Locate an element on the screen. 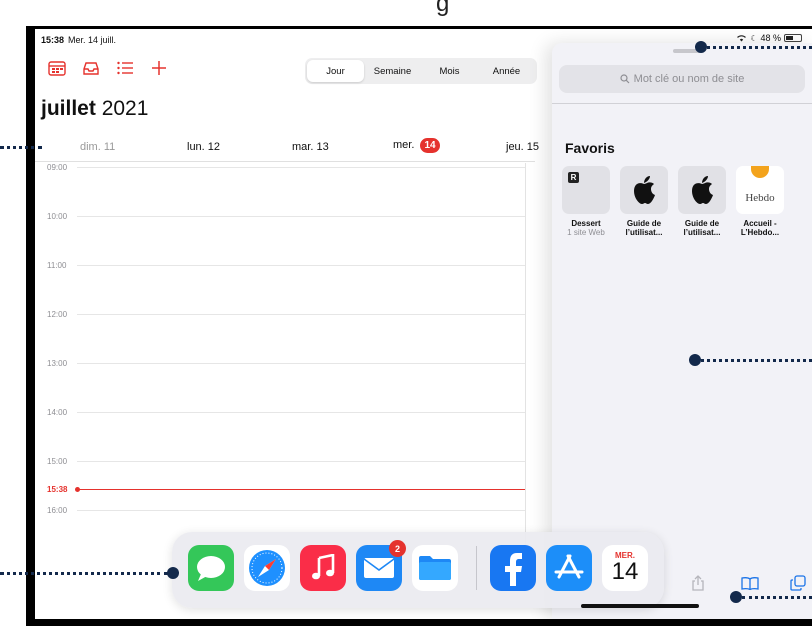 The image size is (812, 626). calendars-icon is located at coordinates (57, 68).